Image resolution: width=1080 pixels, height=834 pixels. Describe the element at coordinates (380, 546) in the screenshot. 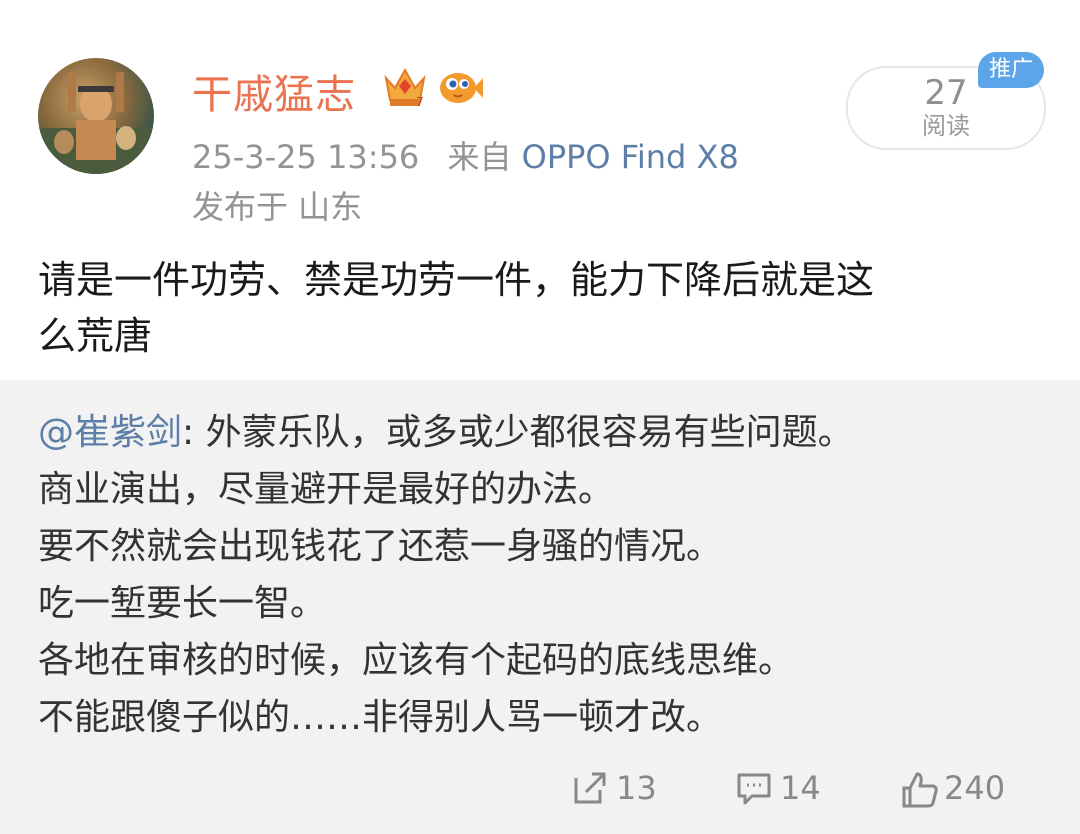

I see `quote-line: 要不然就会出现钱花了还惹一身骚的情况。` at that location.